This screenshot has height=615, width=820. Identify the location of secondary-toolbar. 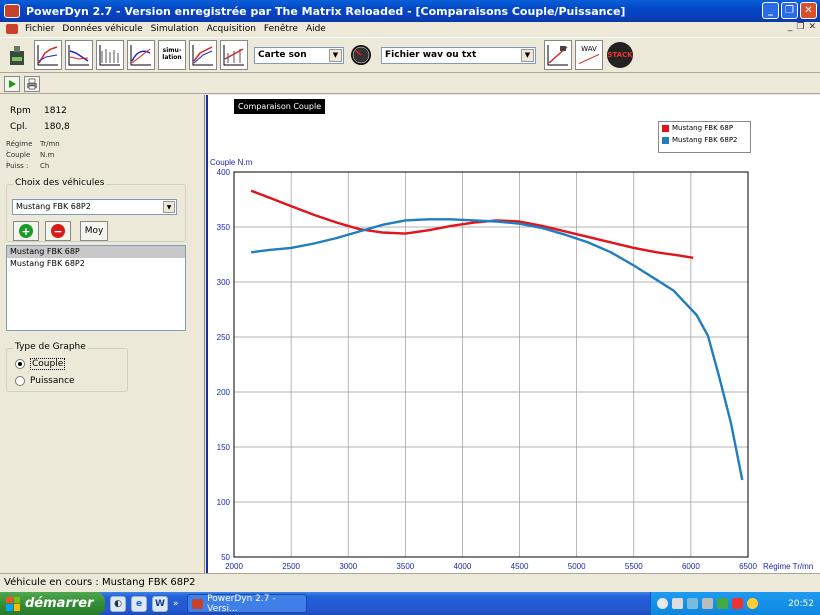
(410, 84).